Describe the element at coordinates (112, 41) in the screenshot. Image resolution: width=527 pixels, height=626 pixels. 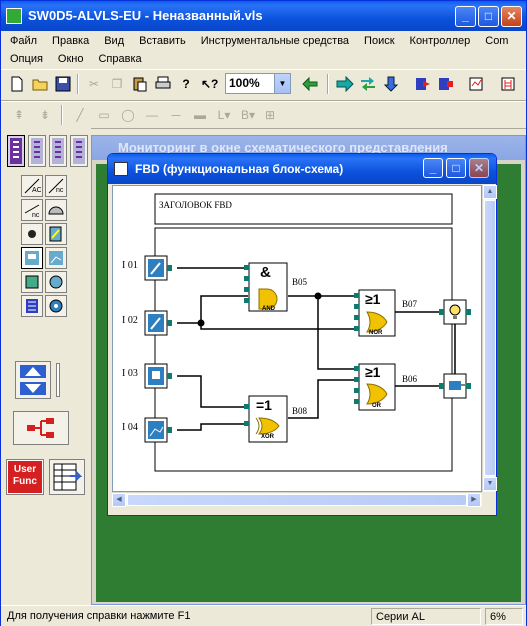
I see `menu-item: Вид` at that location.